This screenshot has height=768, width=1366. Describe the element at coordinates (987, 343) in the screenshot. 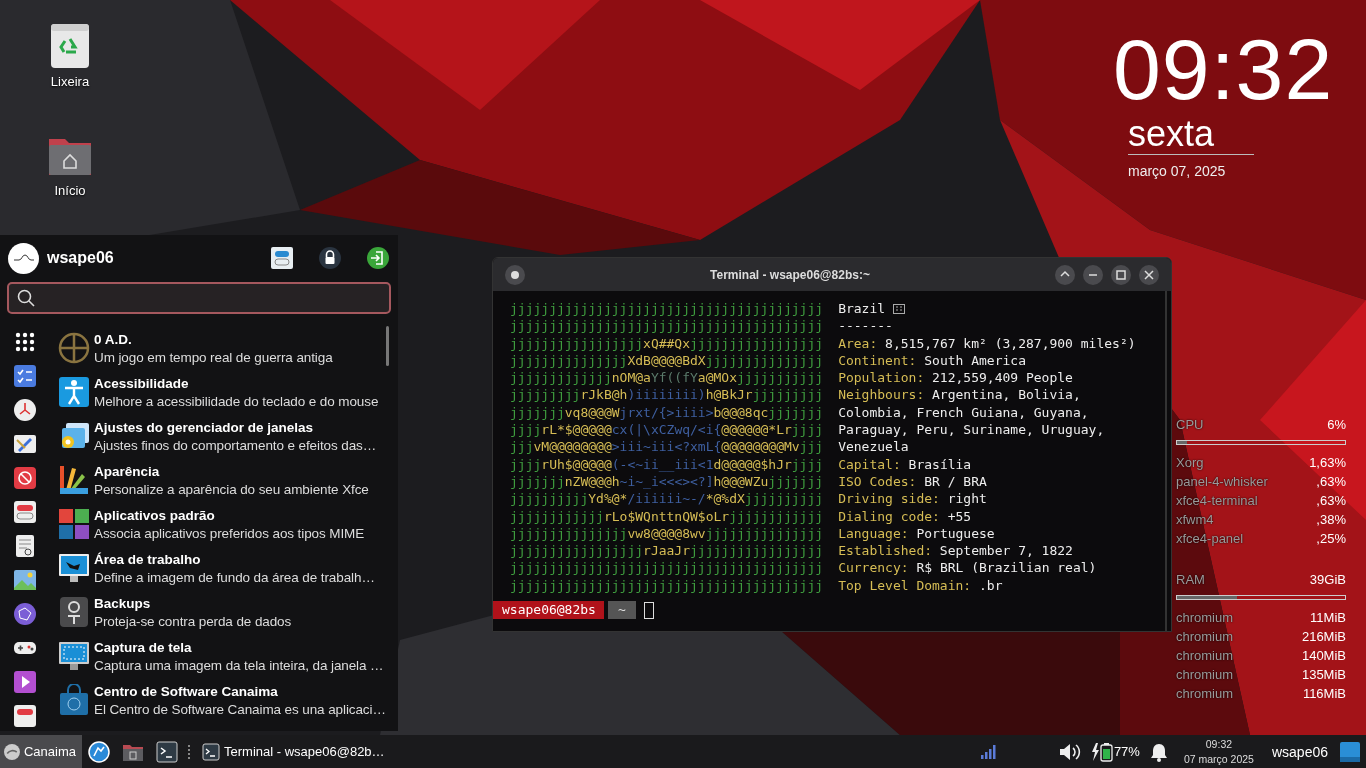

I see `info-line: Area: 8,515,767 km² (3,287,900 miles²)` at that location.